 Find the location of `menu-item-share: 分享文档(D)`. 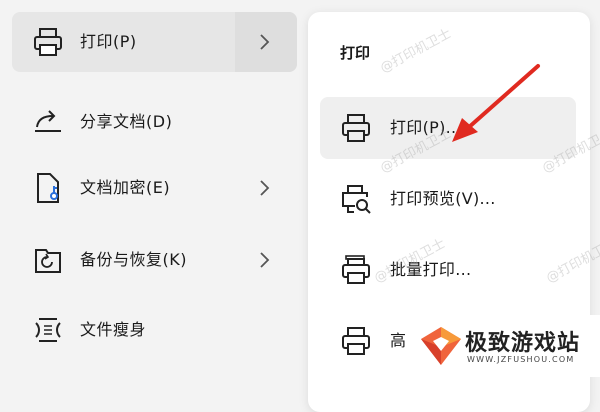

menu-item-share: 分享文档(D) is located at coordinates (154, 122).